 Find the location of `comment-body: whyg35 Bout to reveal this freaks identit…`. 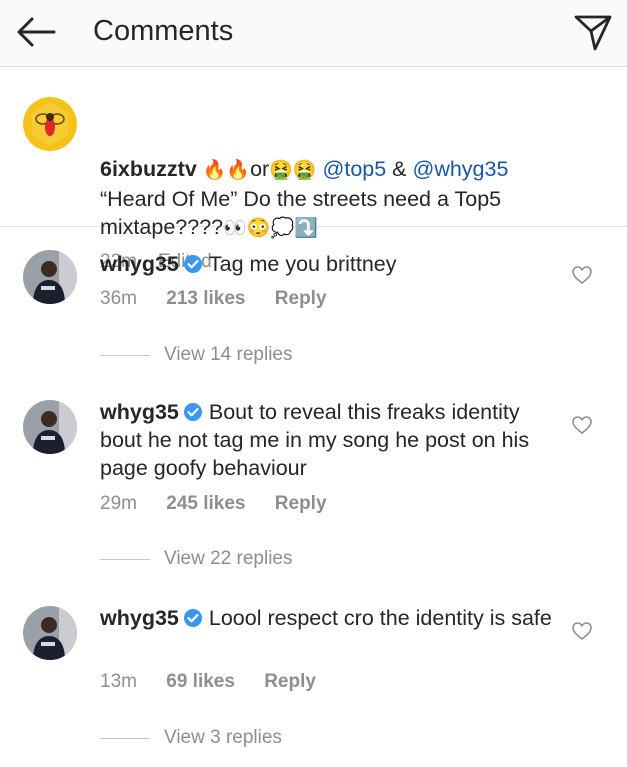

comment-body: whyg35 Bout to reveal this freaks identit… is located at coordinates (330, 440).